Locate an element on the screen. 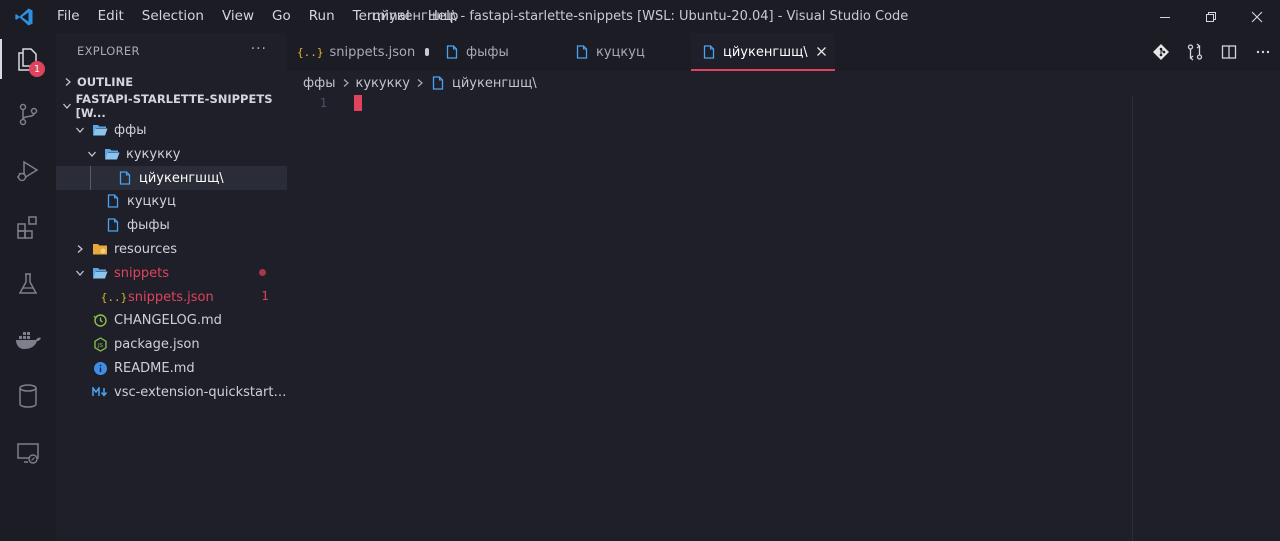 The image size is (1280, 541). more-editor-actions-button is located at coordinates (1263, 52).